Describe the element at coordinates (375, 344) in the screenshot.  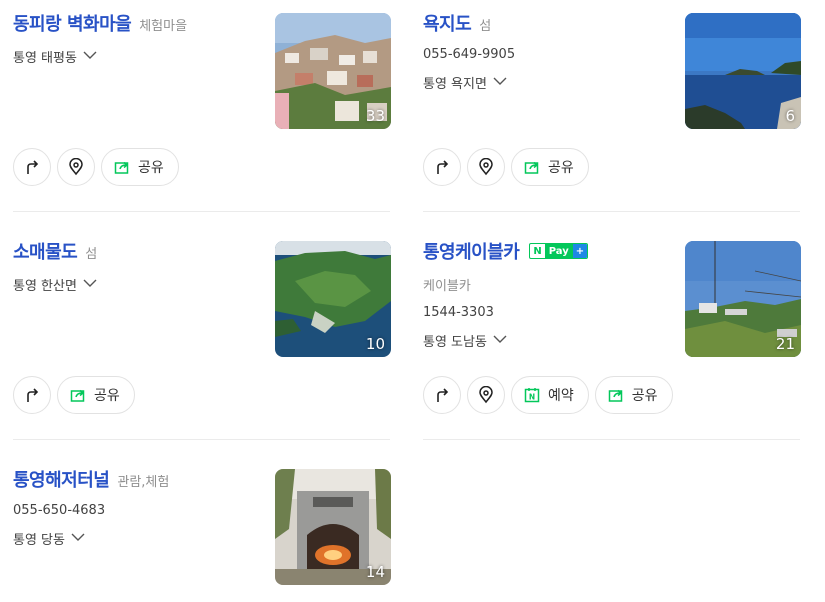
I see `photo-count: 10` at that location.